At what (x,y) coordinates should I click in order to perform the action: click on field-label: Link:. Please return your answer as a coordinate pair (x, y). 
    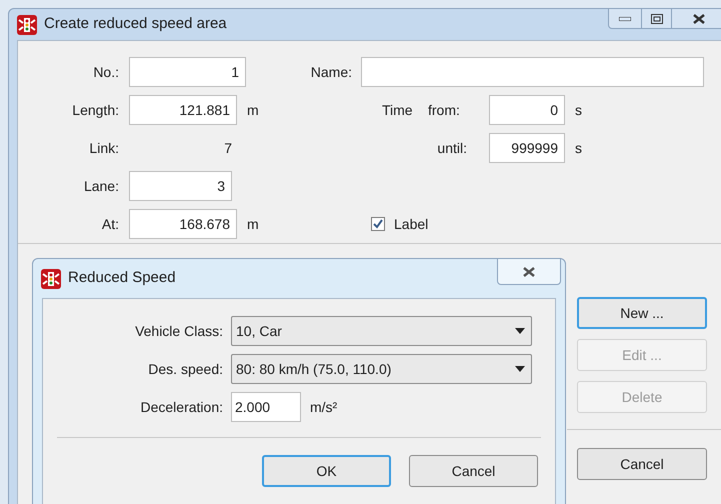
    Looking at the image, I should click on (104, 148).